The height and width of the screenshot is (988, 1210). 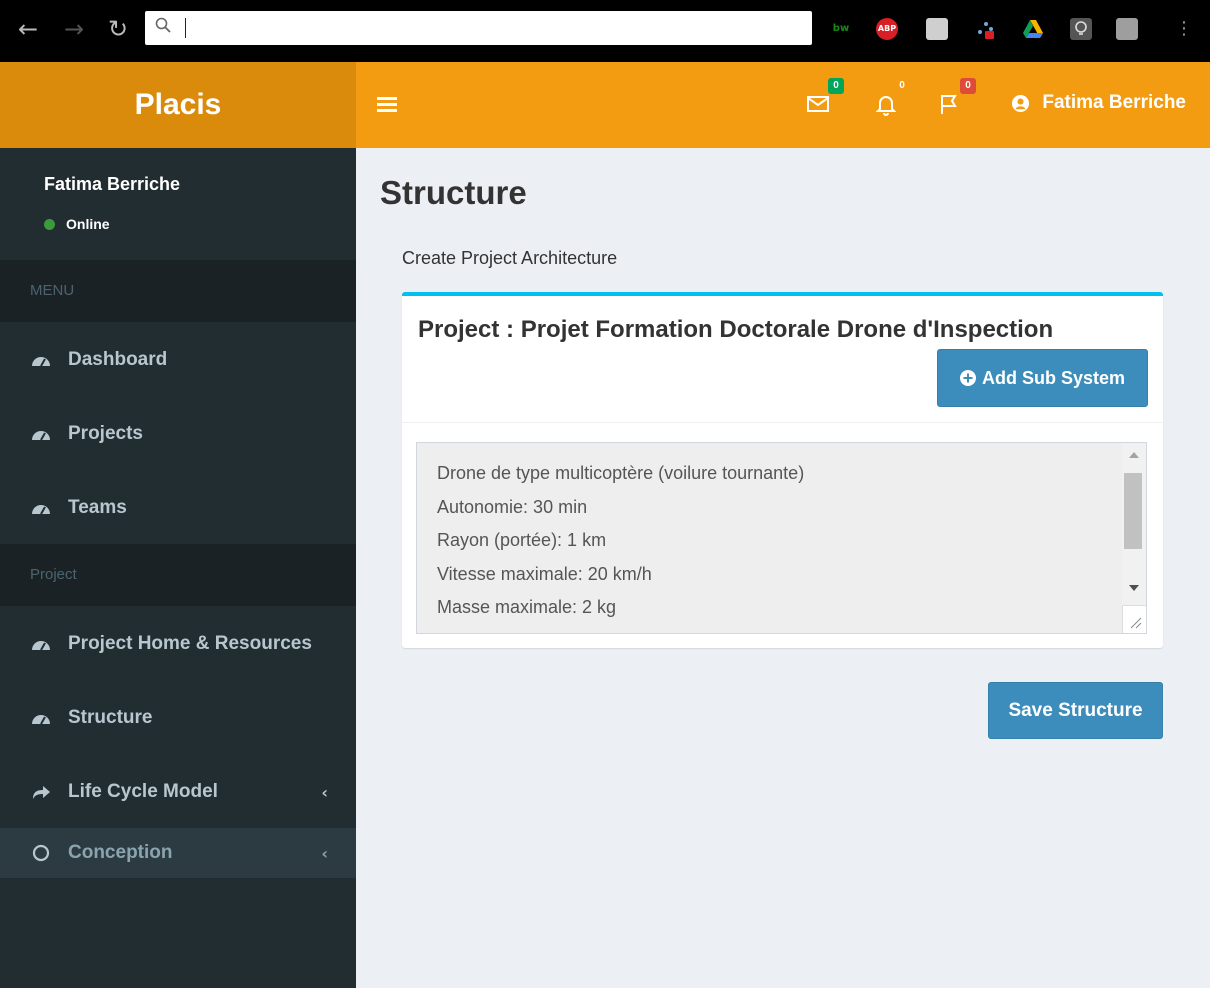 What do you see at coordinates (88, 224) in the screenshot?
I see `status-label: Online` at bounding box center [88, 224].